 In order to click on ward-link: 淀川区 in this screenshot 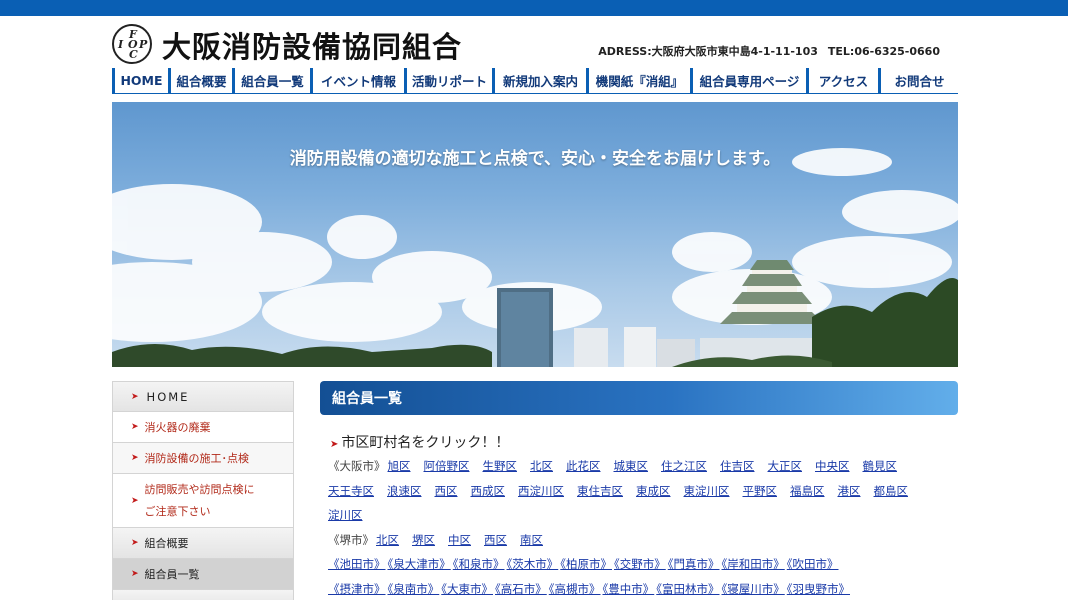, I will do `click(345, 515)`.